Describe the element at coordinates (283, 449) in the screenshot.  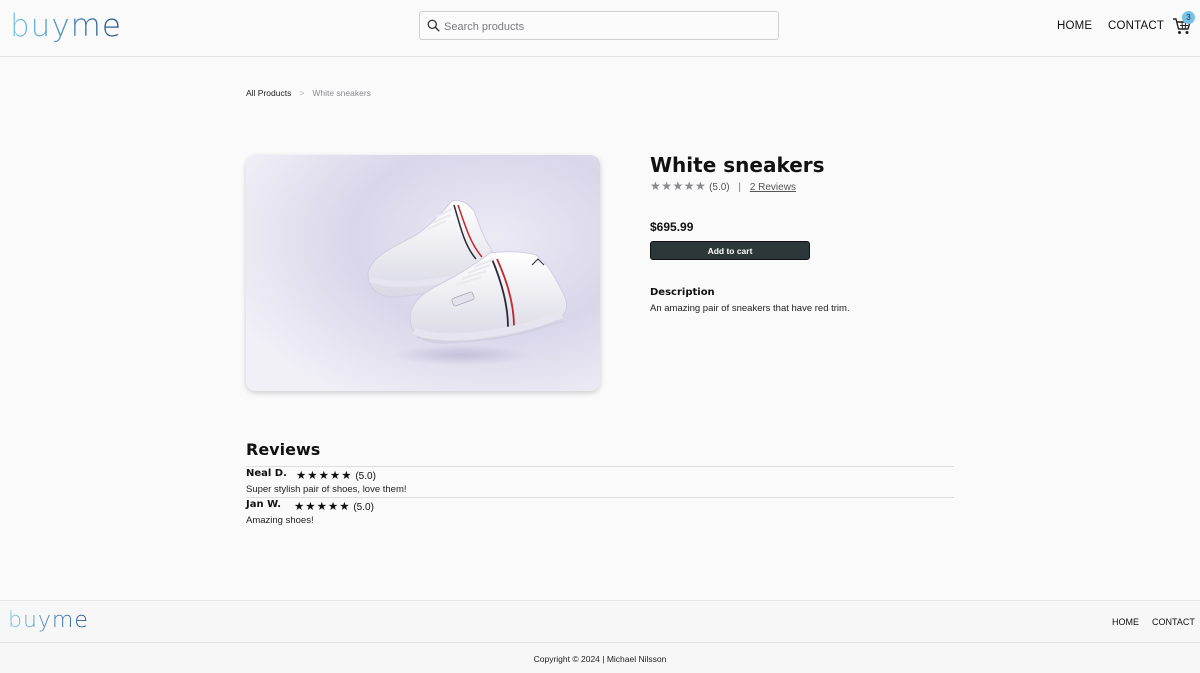
I see `reviews-heading: Reviews` at that location.